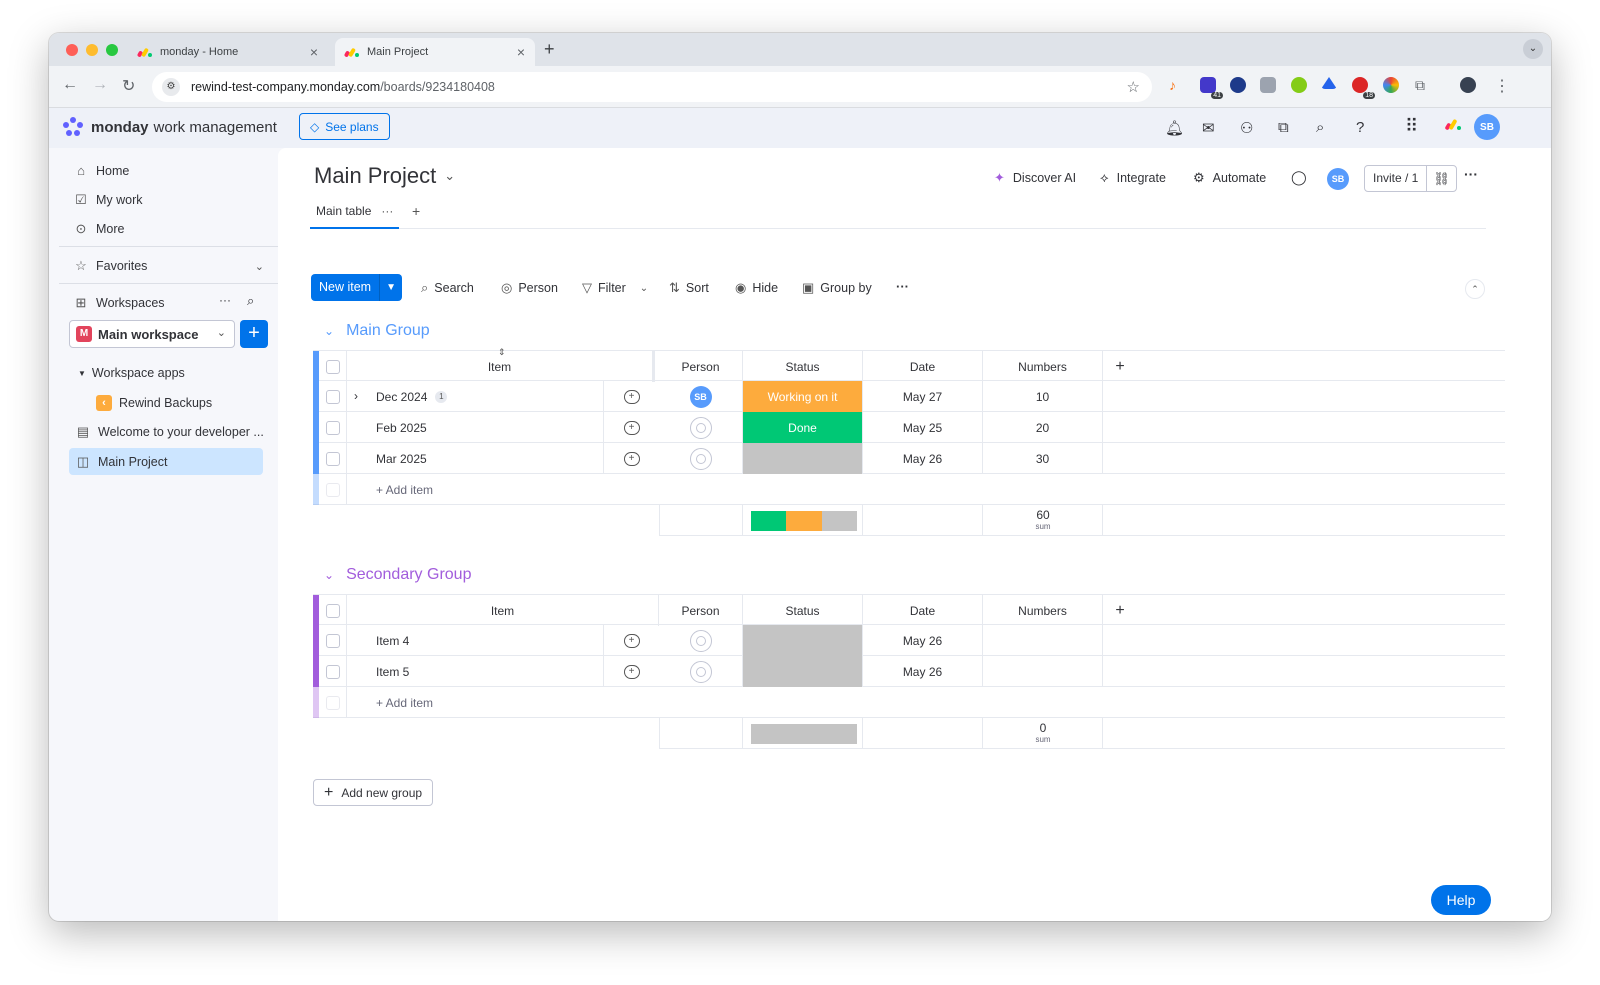  I want to click on date-cell: May 25, so click(923, 427).